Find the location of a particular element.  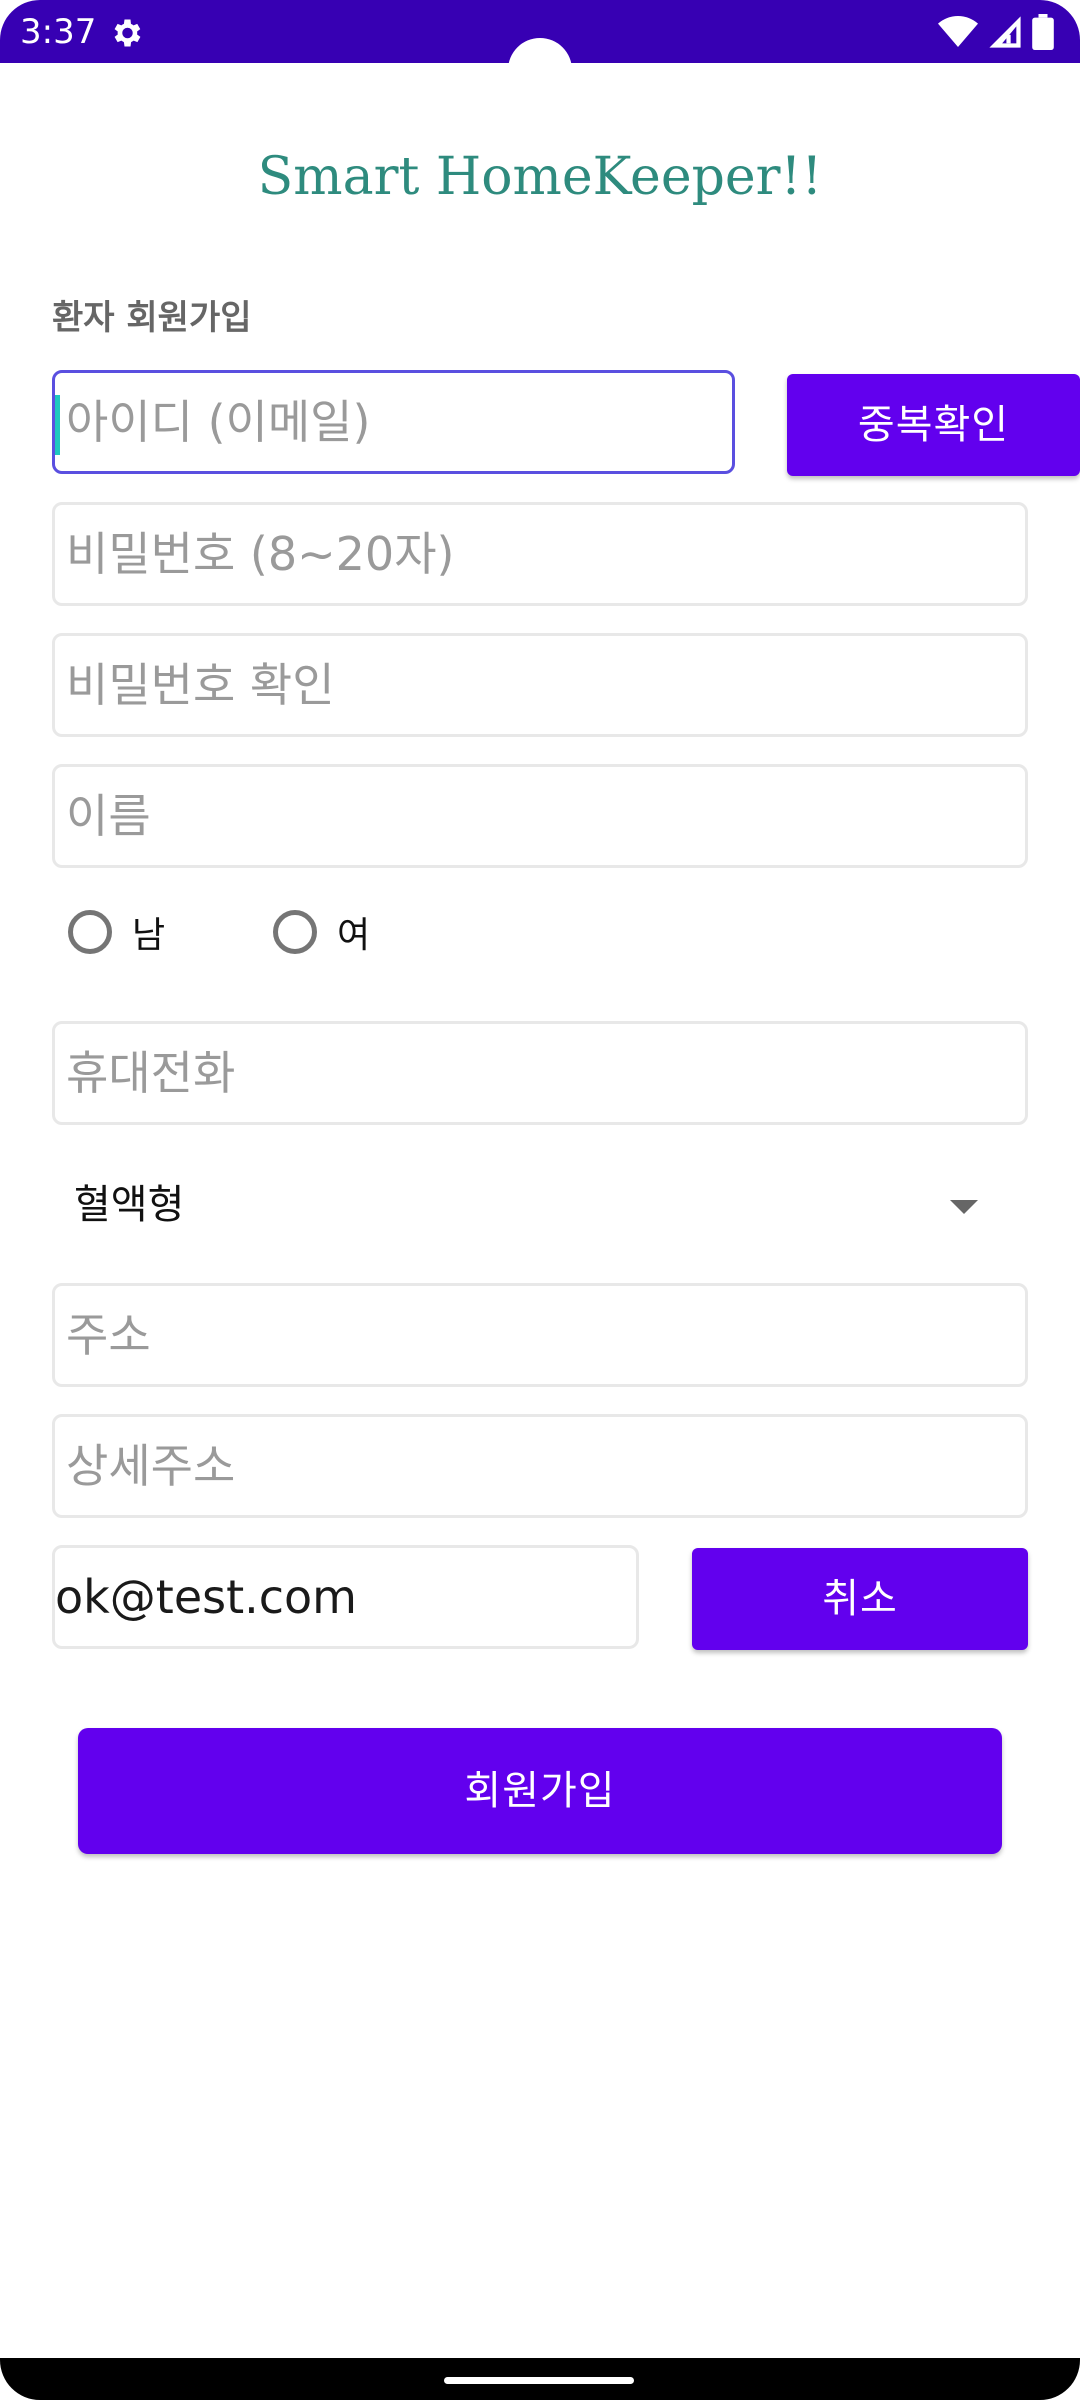

blood-type-value: 혈액형 is located at coordinates (129, 1205).